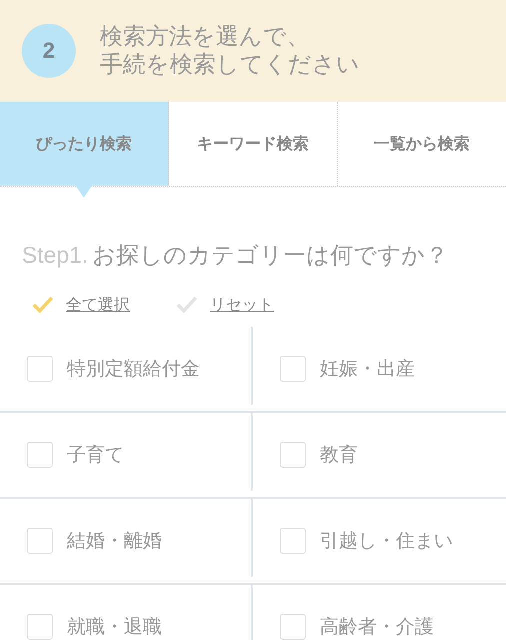 The height and width of the screenshot is (640, 506). What do you see at coordinates (133, 369) in the screenshot?
I see `category-label: 特別定額給付金` at bounding box center [133, 369].